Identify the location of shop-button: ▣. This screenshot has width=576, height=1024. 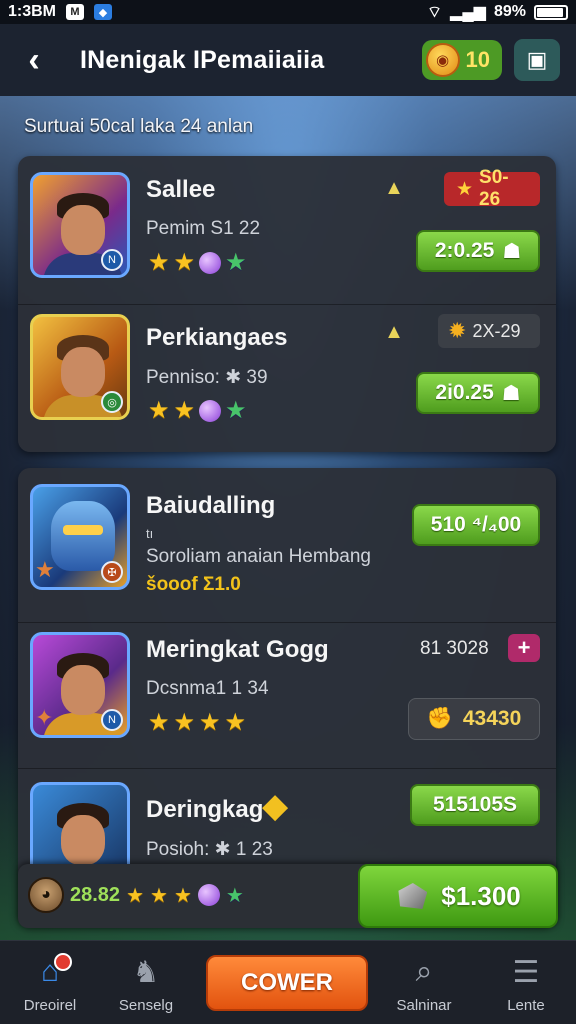
(537, 60).